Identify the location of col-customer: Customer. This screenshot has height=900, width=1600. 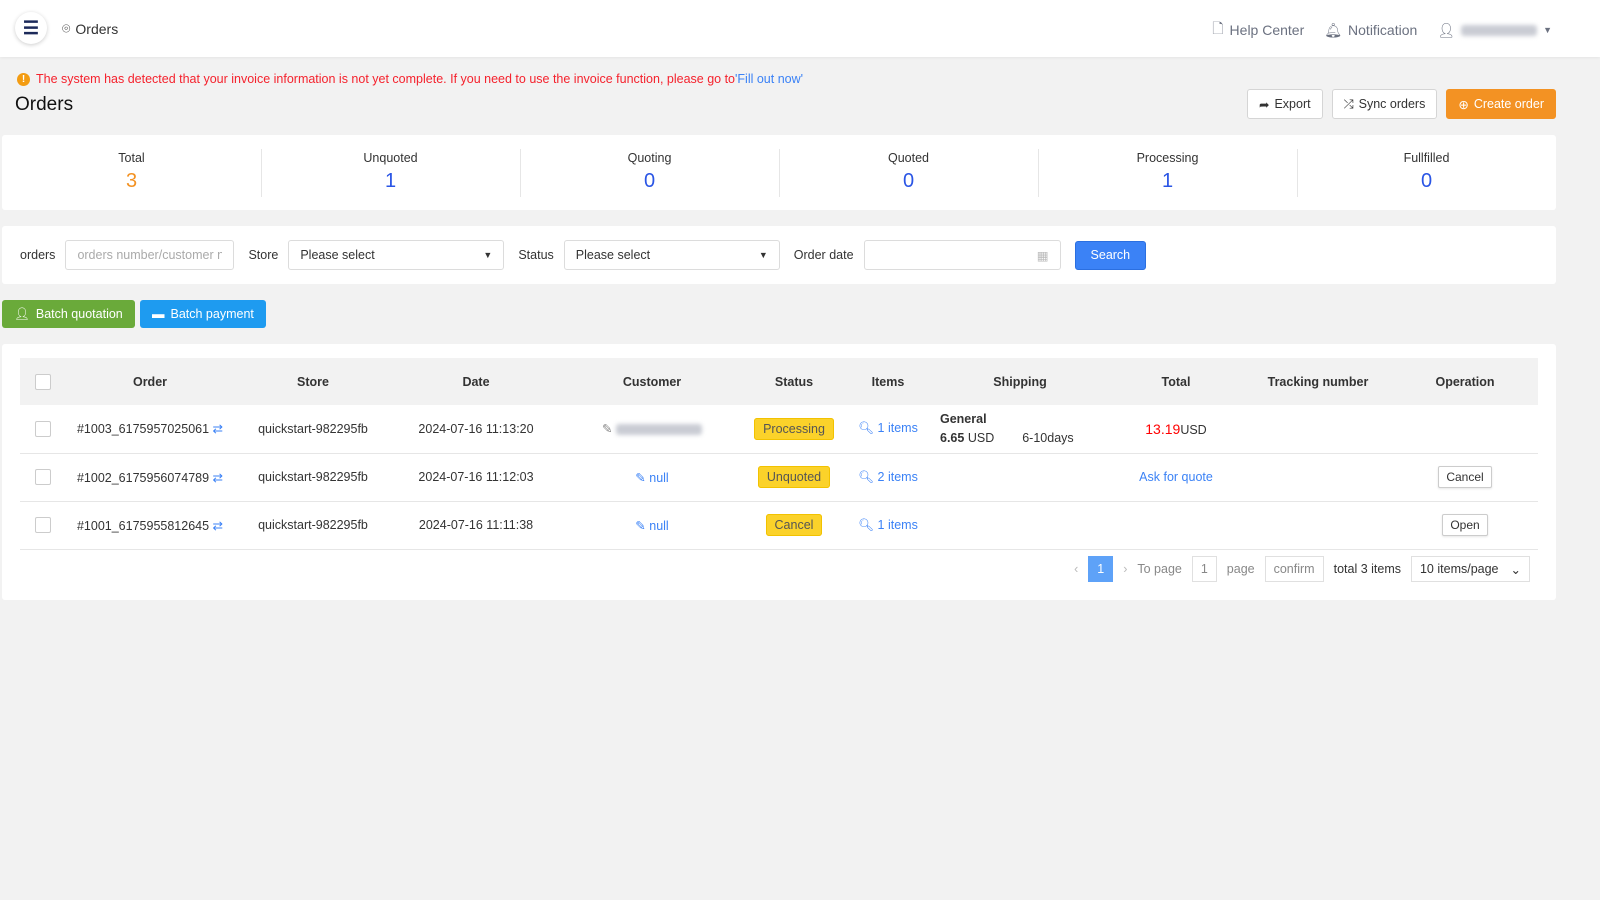
(652, 381).